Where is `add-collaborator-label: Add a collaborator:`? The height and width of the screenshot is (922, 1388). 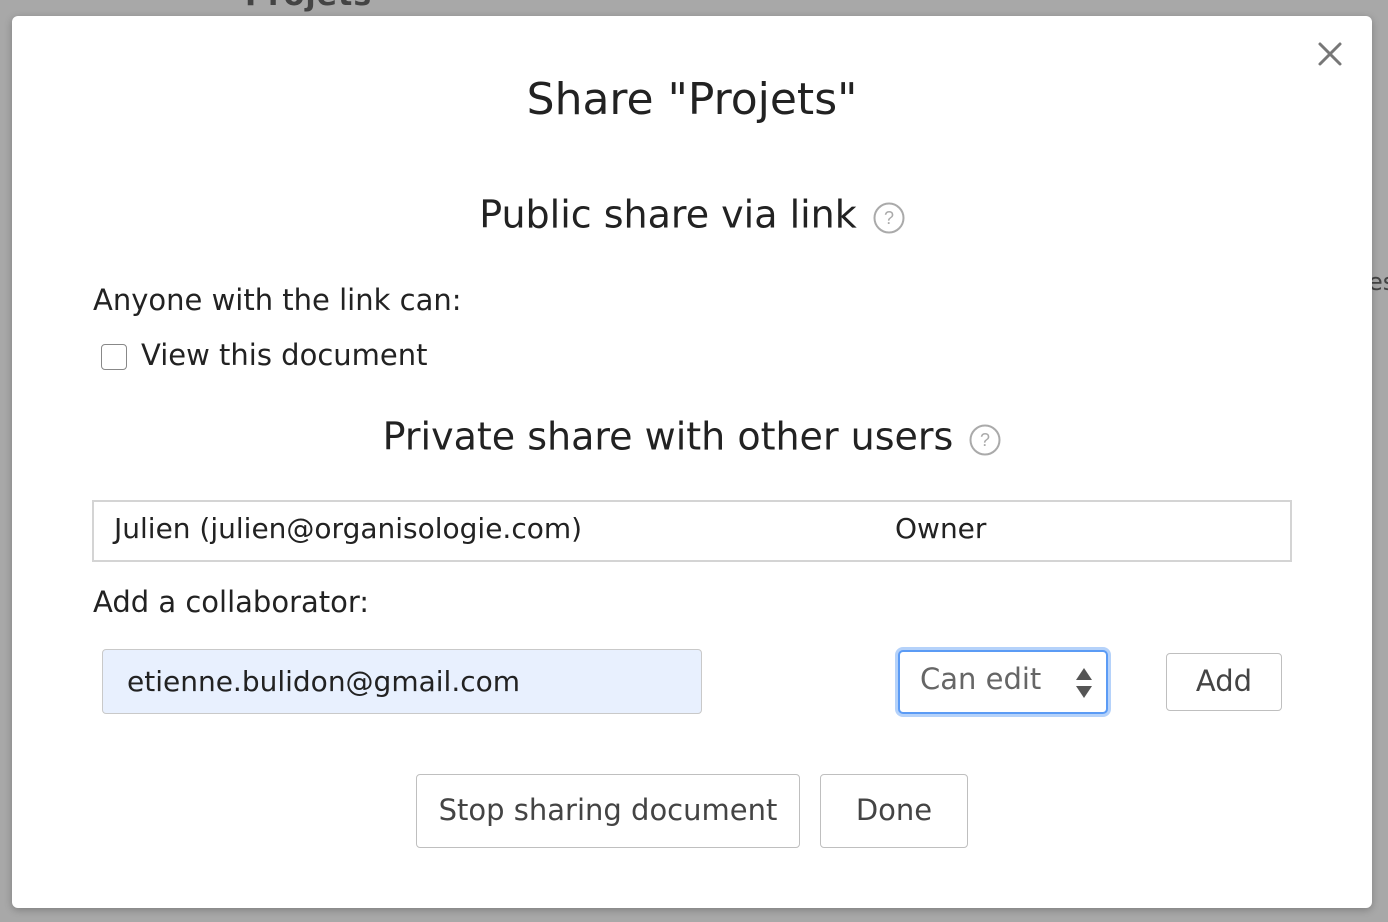 add-collaborator-label: Add a collaborator: is located at coordinates (231, 602).